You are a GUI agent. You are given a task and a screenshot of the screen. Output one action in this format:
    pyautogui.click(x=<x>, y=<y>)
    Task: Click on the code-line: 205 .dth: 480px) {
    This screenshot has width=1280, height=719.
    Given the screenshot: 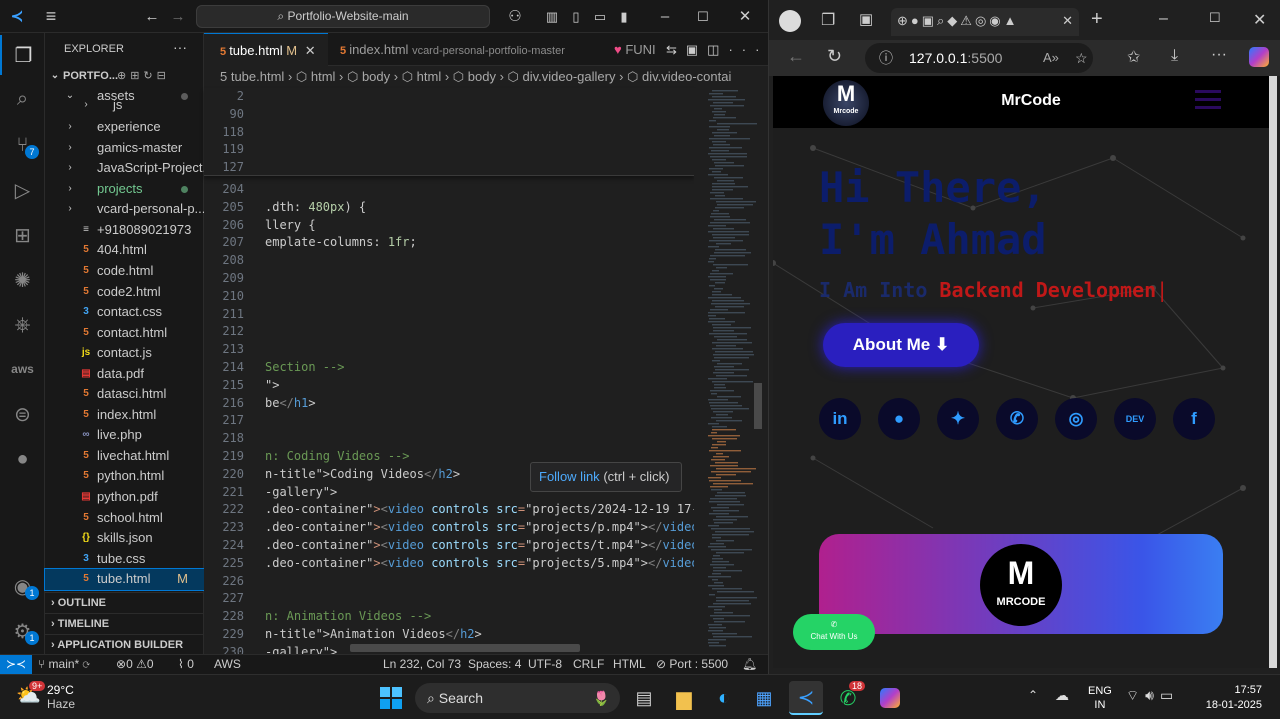 What is the action you would take?
    pyautogui.click(x=449, y=208)
    